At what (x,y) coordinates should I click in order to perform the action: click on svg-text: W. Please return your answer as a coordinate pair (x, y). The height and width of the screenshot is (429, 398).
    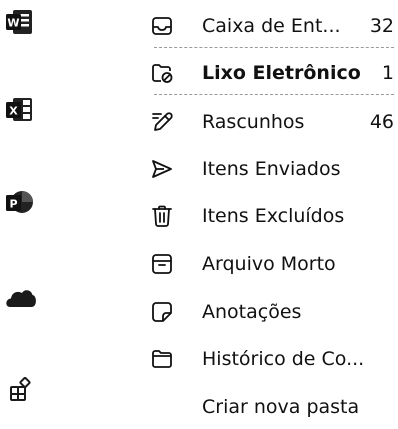
    Looking at the image, I should click on (13, 23).